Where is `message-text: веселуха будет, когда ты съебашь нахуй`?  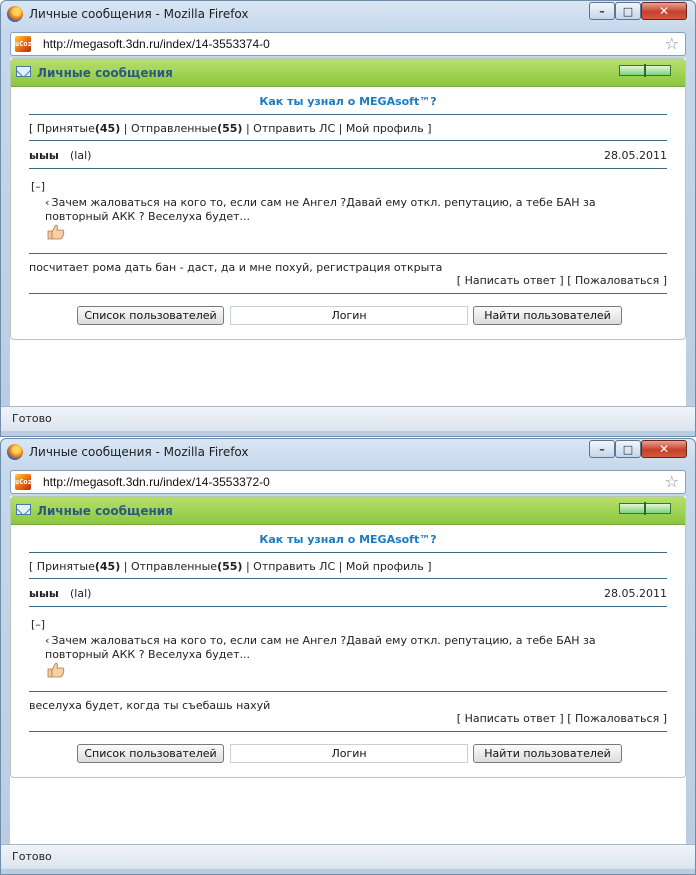 message-text: веселуха будет, когда ты съебашь нахуй is located at coordinates (150, 705).